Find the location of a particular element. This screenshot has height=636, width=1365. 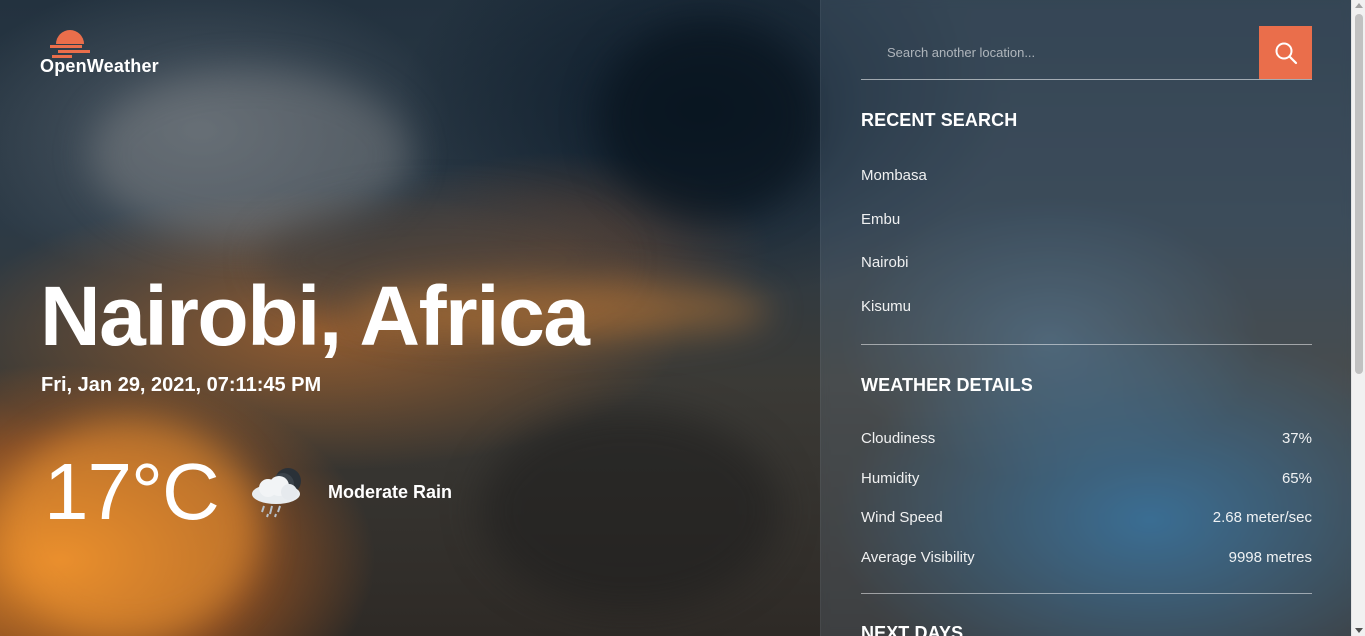

search-icon is located at coordinates (1286, 53).